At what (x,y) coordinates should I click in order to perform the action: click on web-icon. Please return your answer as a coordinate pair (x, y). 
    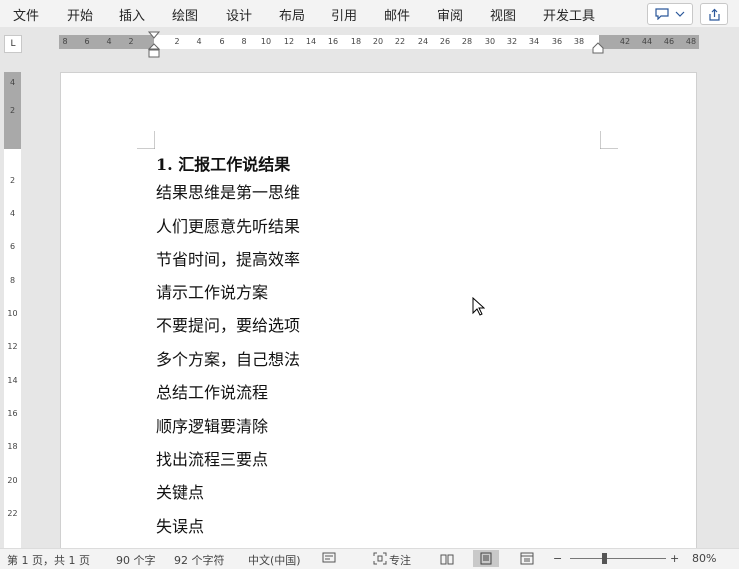
    Looking at the image, I should click on (527, 558).